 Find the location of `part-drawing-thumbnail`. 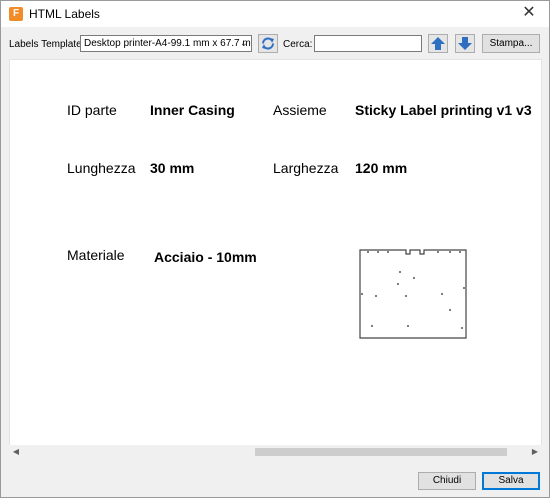

part-drawing-thumbnail is located at coordinates (413, 294).